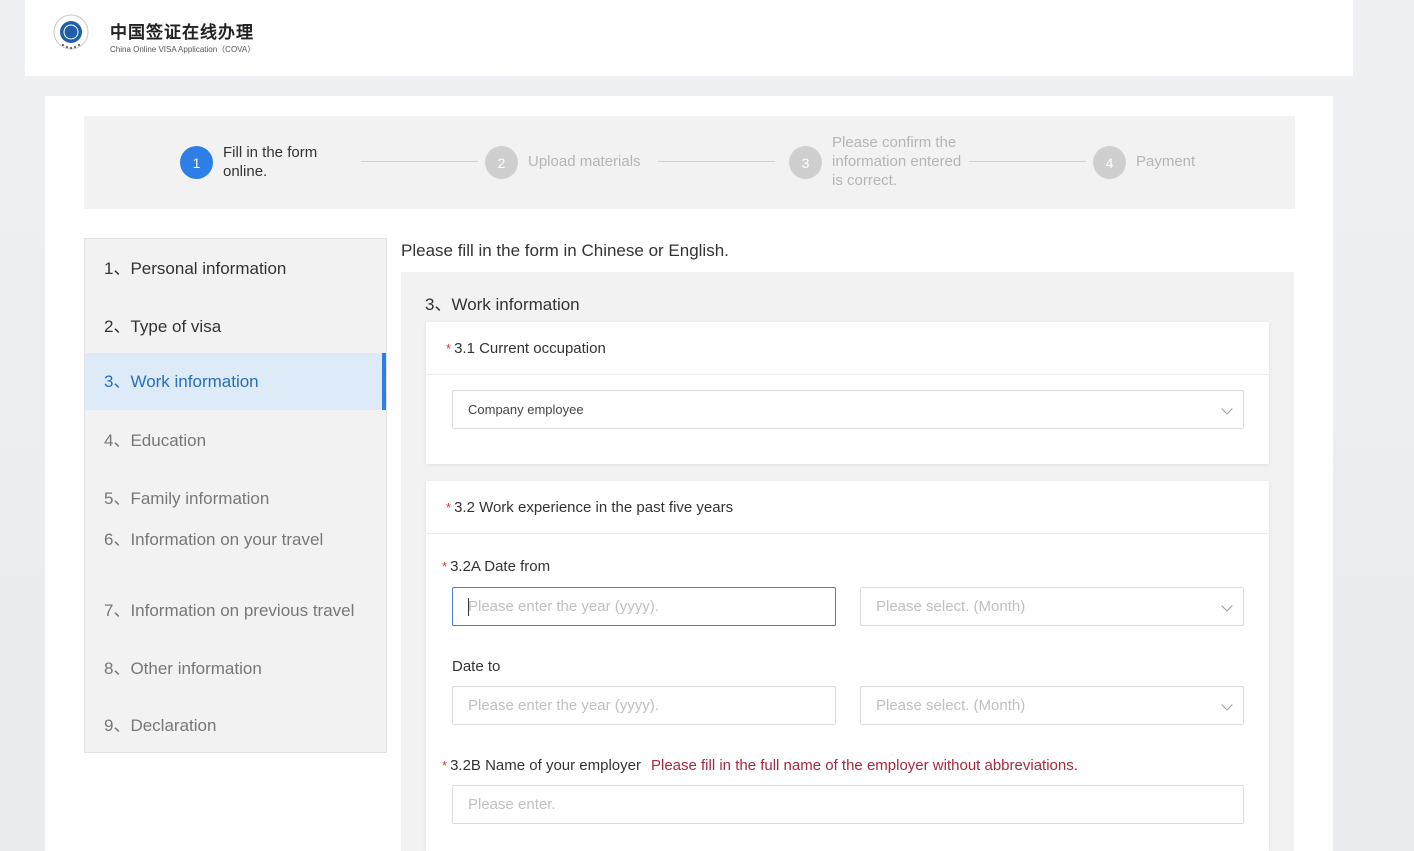 This screenshot has width=1414, height=851. Describe the element at coordinates (235, 327) in the screenshot. I see `sidebar-item-type-of-visa: 2、Type of visa` at that location.